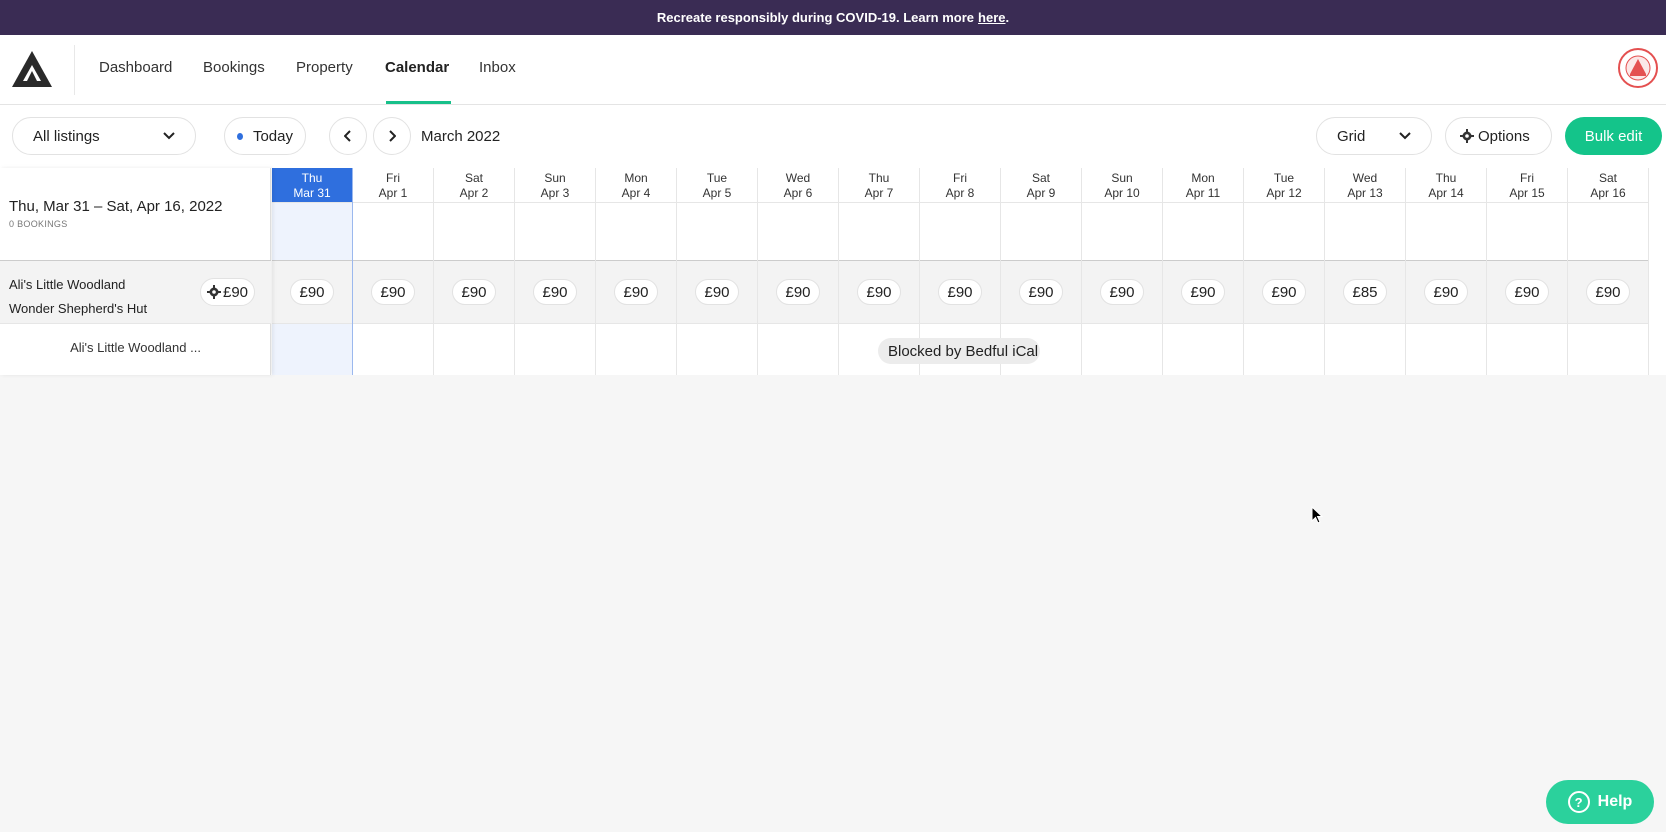 This screenshot has height=832, width=1666. What do you see at coordinates (497, 67) in the screenshot?
I see `nav-inbox: Inbox` at bounding box center [497, 67].